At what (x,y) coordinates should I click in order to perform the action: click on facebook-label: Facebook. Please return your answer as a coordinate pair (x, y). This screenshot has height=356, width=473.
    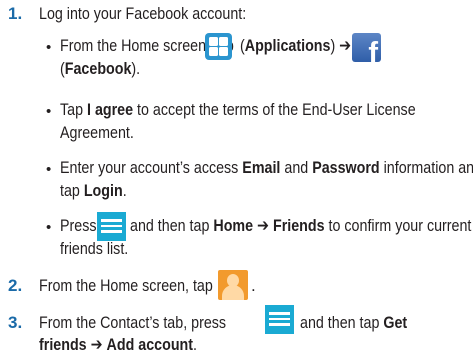
    Looking at the image, I should click on (98, 68).